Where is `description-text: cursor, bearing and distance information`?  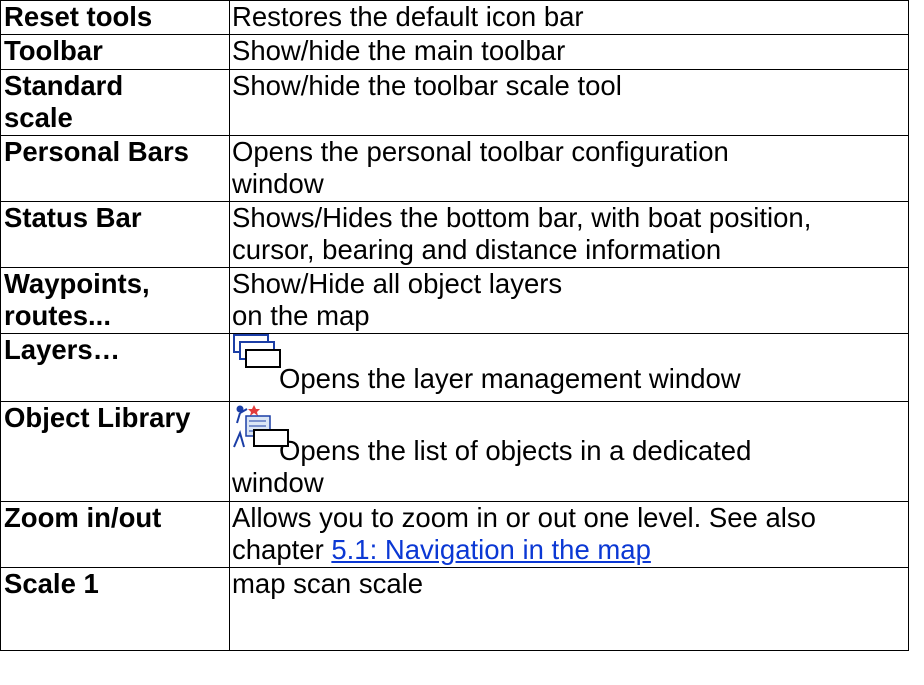 description-text: cursor, bearing and distance information is located at coordinates (477, 249).